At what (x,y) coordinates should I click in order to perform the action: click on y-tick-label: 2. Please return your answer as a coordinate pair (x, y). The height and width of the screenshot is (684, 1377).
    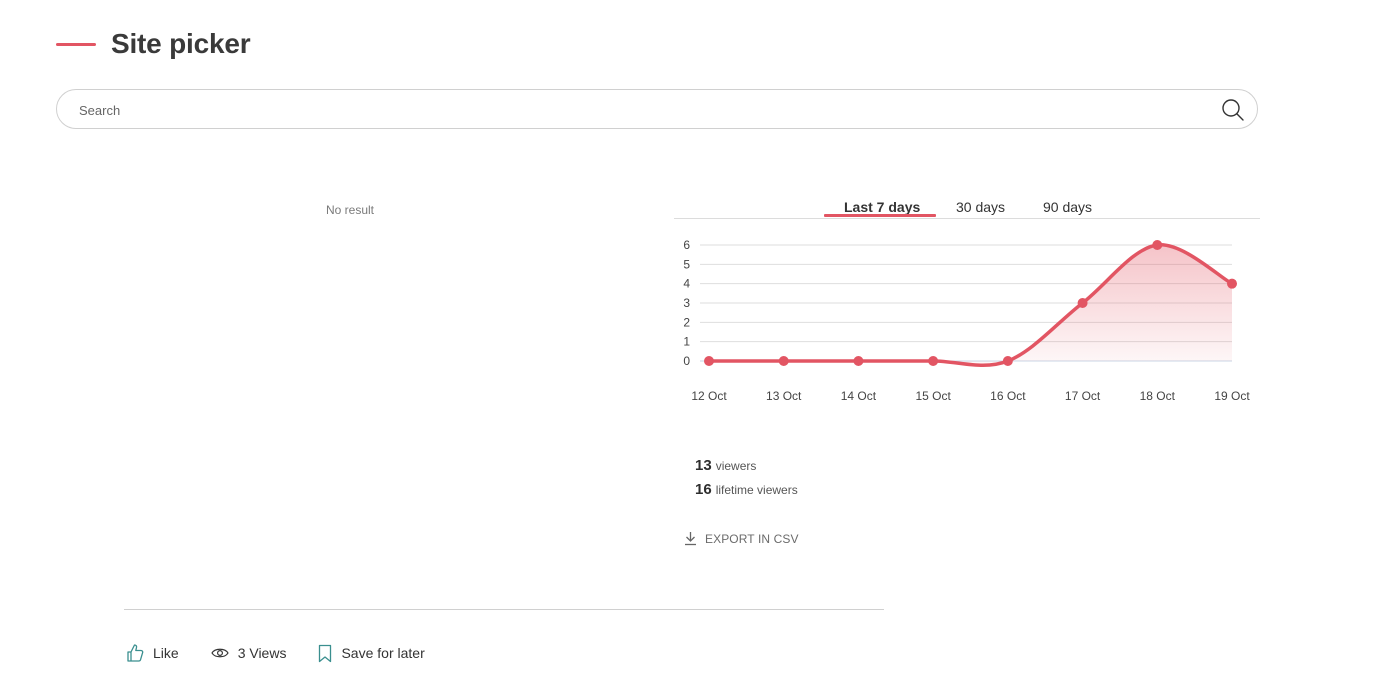
    Looking at the image, I should click on (686, 322).